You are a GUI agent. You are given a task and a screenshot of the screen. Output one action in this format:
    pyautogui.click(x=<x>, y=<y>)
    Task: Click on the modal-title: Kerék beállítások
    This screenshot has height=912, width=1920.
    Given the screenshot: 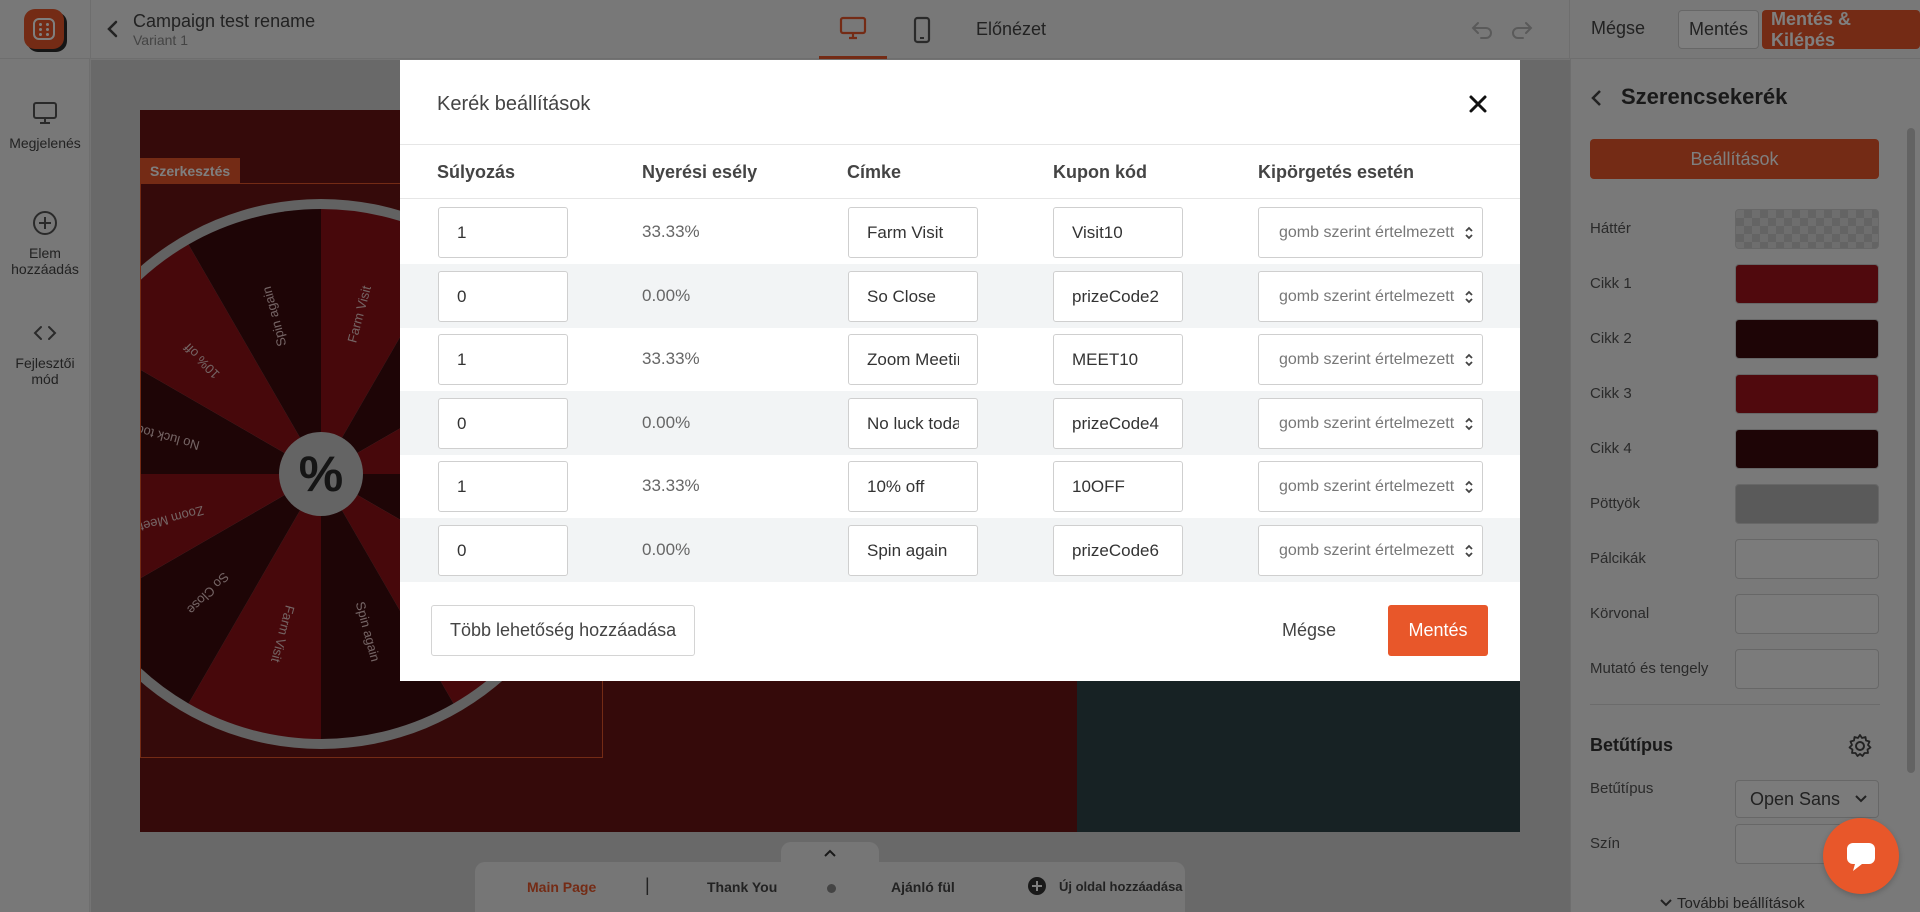 What is the action you would take?
    pyautogui.click(x=514, y=104)
    